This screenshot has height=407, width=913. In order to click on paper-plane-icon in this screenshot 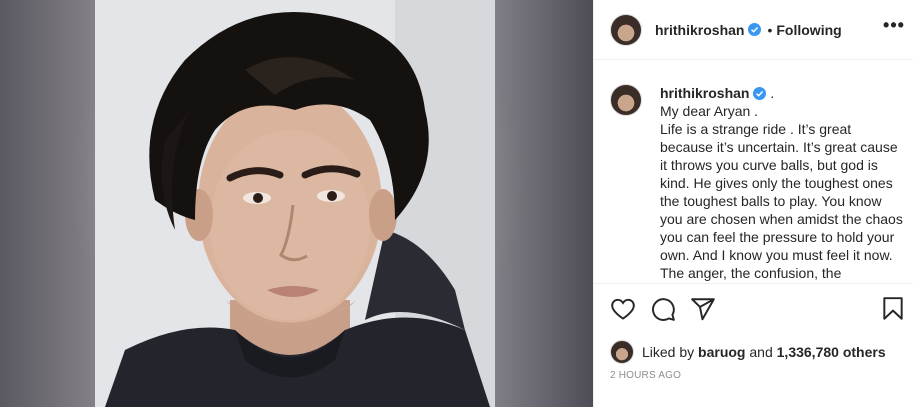, I will do `click(703, 309)`.